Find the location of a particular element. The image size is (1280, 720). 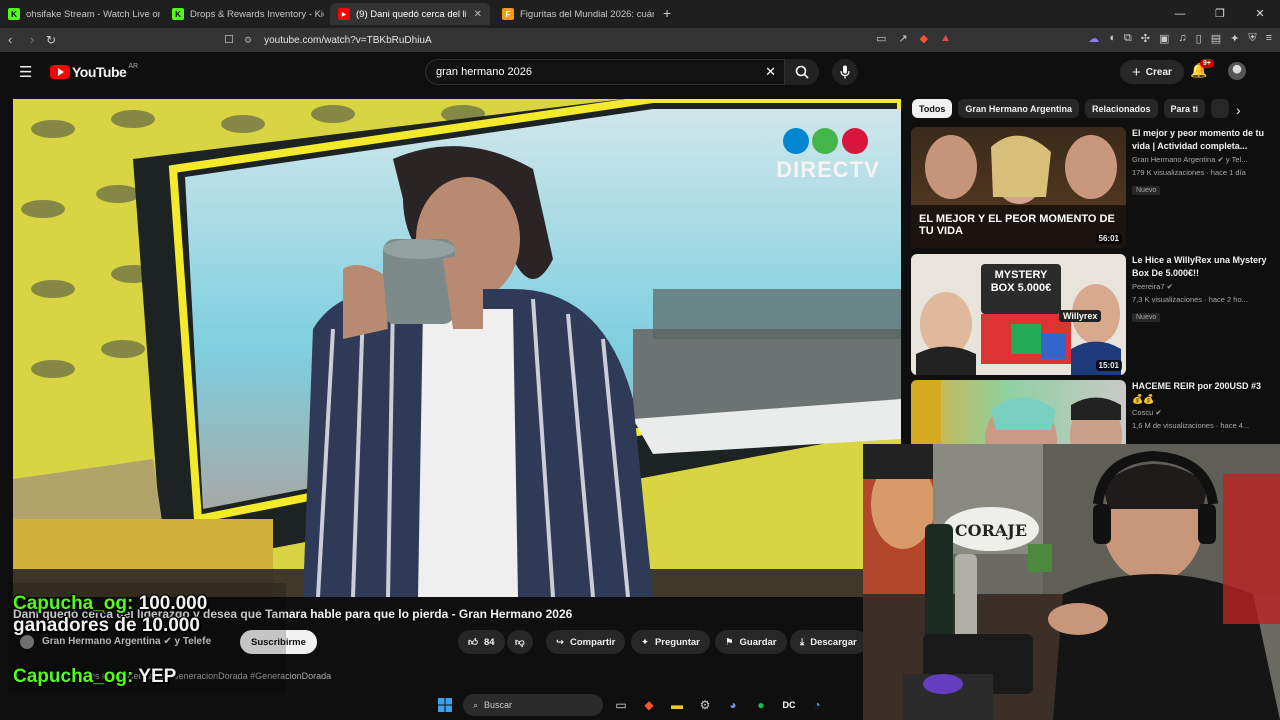

reload-icon: ↻ is located at coordinates (51, 40).